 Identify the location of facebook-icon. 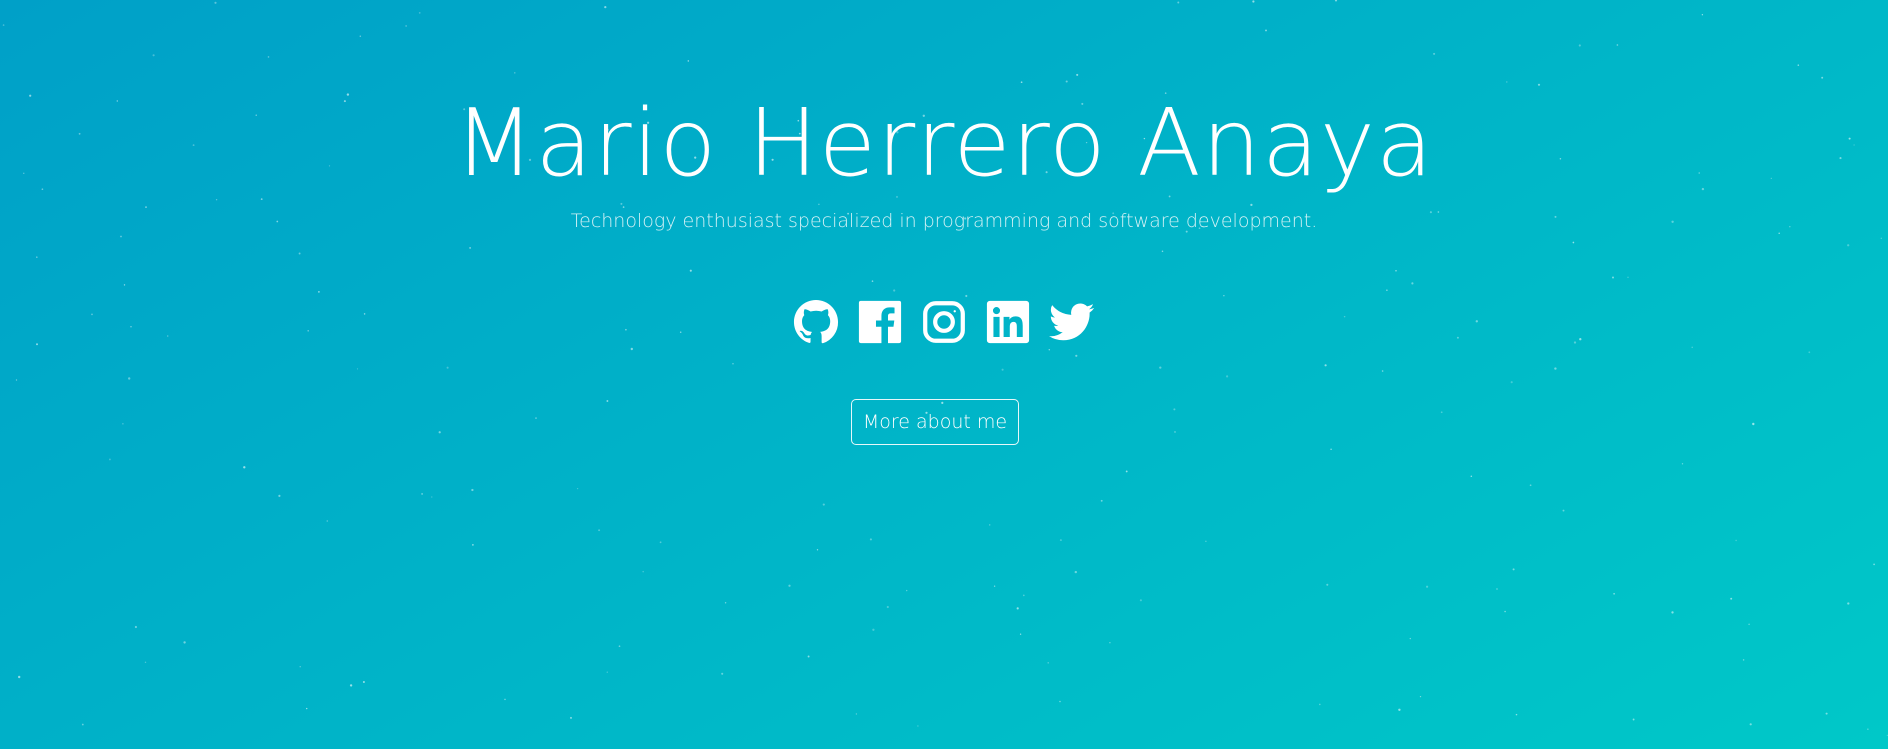
(880, 322).